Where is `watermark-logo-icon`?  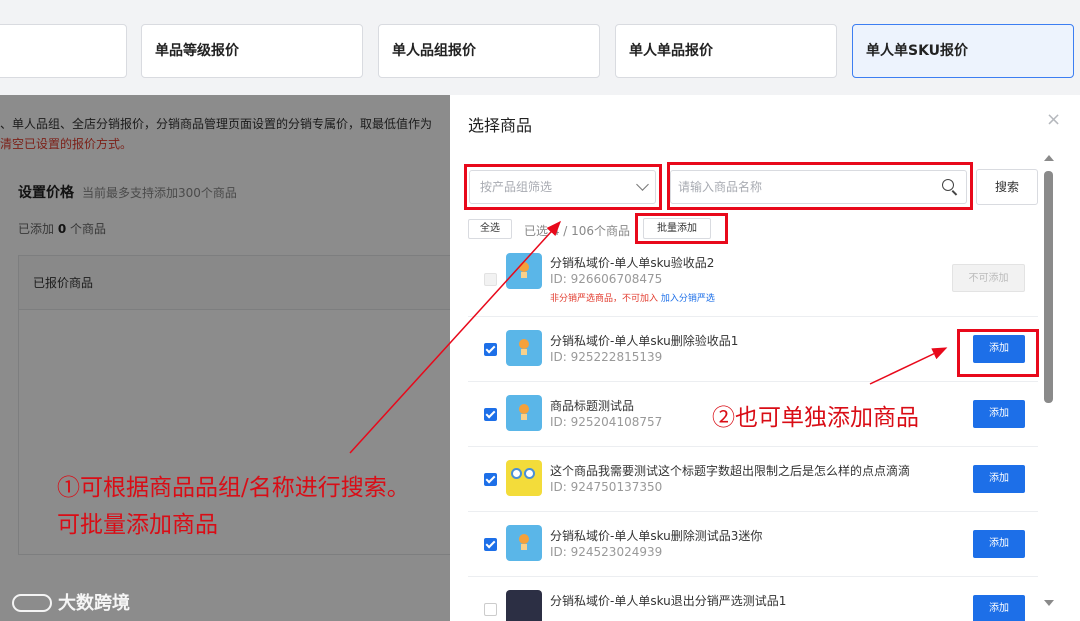 watermark-logo-icon is located at coordinates (32, 603).